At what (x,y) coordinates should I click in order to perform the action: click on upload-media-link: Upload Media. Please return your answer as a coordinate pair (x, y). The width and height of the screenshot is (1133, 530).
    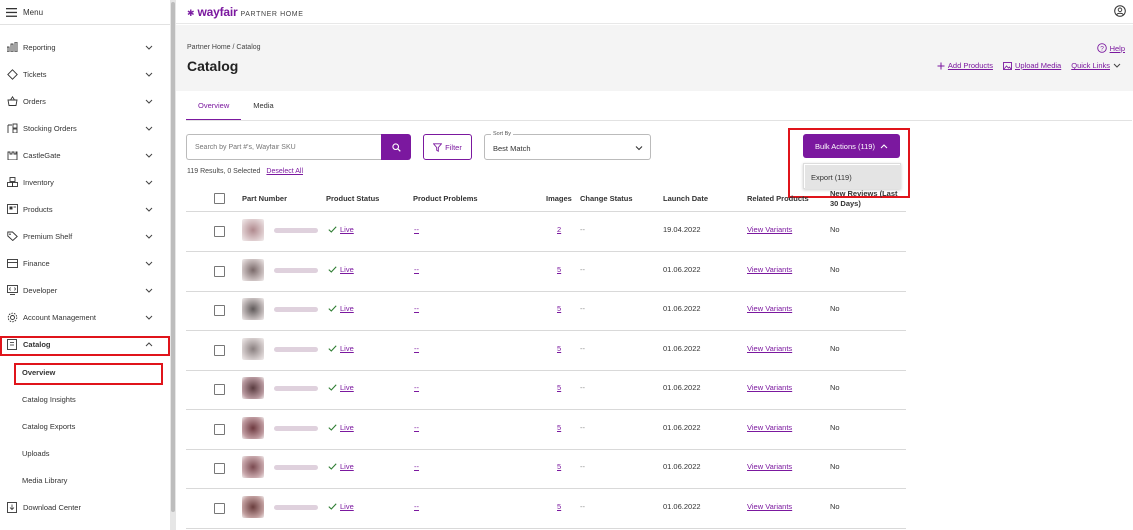
    Looking at the image, I should click on (1032, 65).